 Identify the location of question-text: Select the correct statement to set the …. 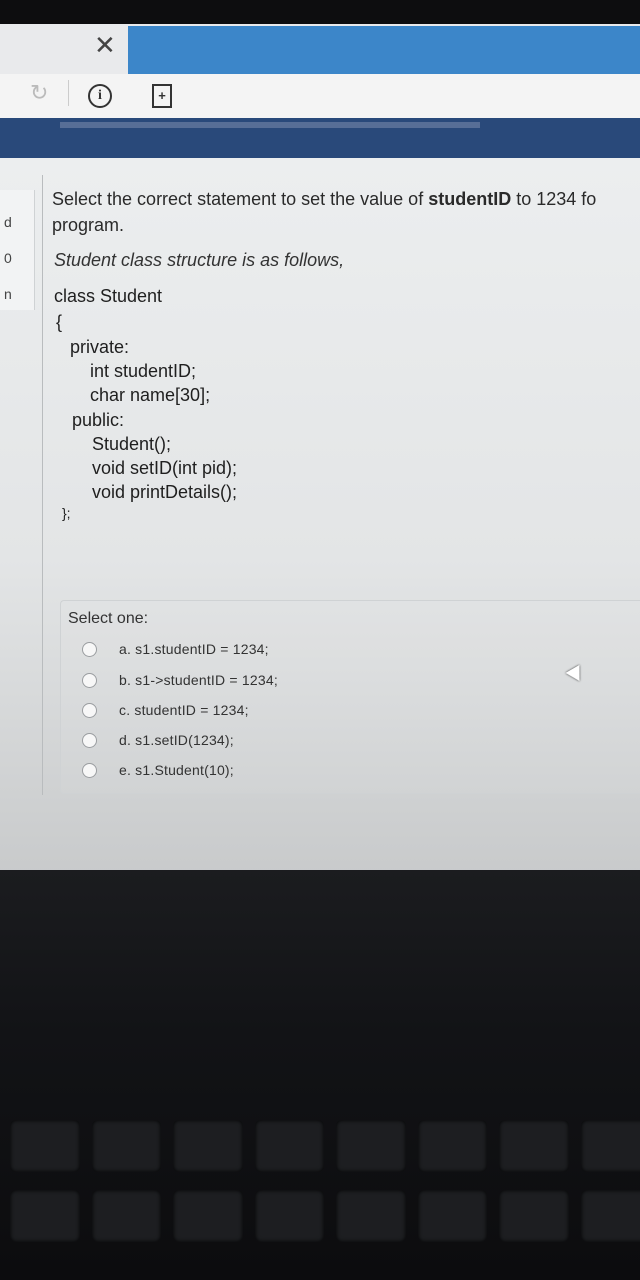
(346, 212).